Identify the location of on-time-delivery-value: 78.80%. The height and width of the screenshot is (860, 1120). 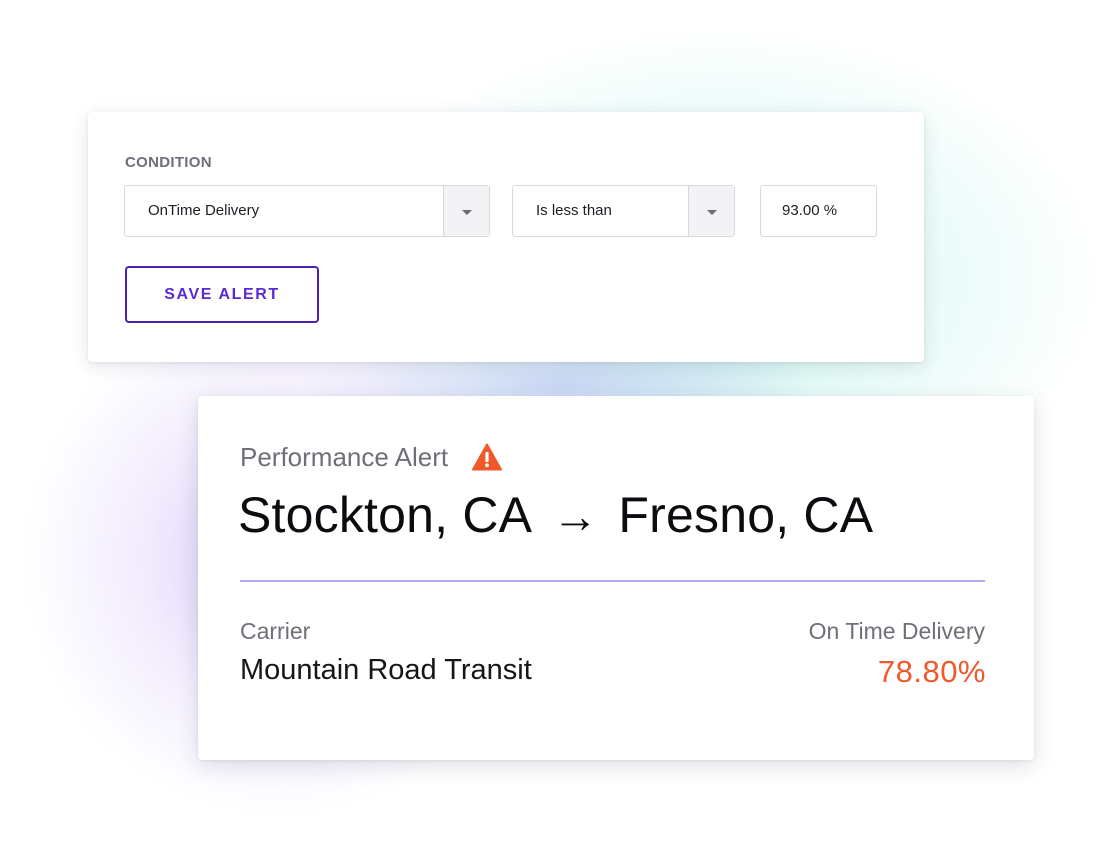
(931, 671).